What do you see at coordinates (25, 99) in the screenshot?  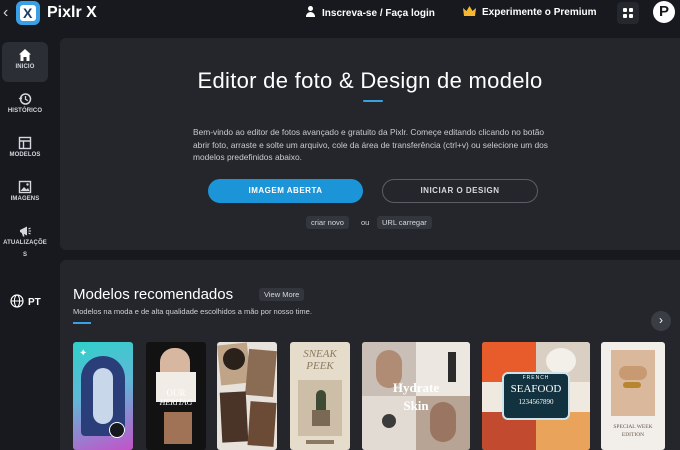 I see `history-icon` at bounding box center [25, 99].